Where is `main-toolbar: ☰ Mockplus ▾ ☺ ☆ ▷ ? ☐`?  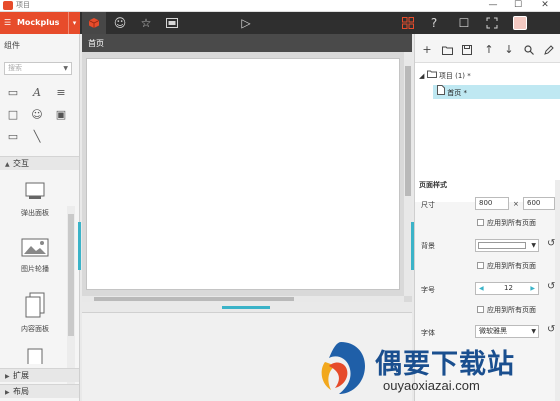 main-toolbar: ☰ Mockplus ▾ ☺ ☆ ▷ ? ☐ is located at coordinates (280, 23).